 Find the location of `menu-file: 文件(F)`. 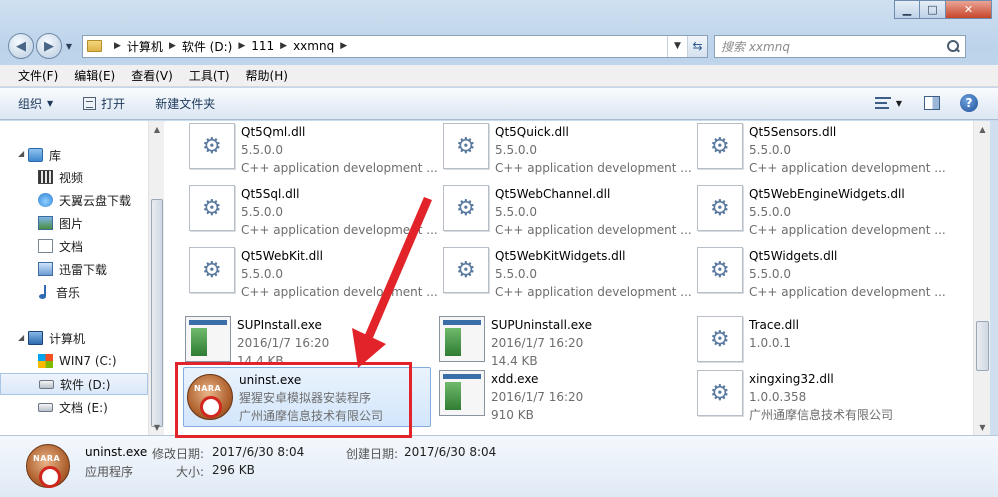

menu-file: 文件(F) is located at coordinates (38, 75).